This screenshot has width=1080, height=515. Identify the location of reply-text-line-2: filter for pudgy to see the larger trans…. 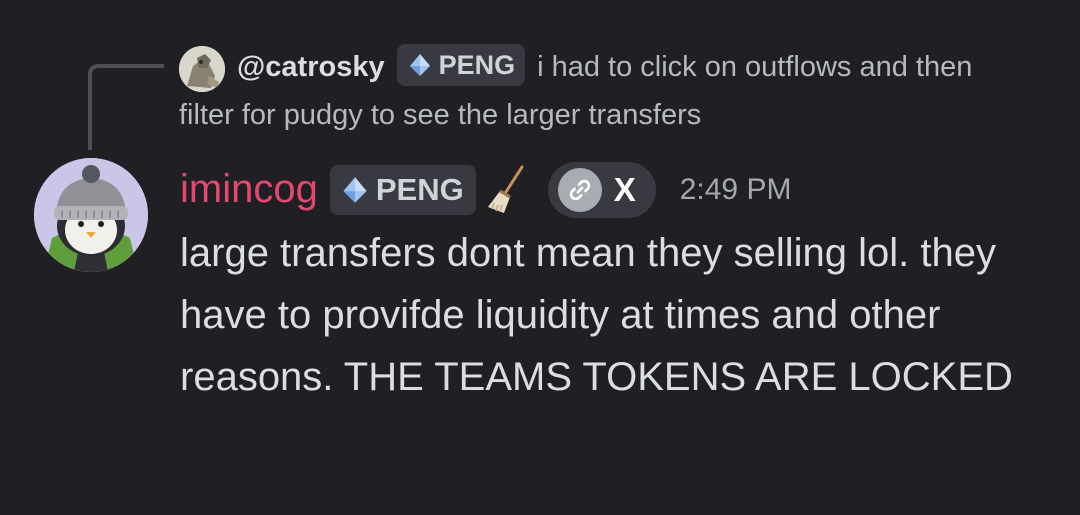
(440, 115).